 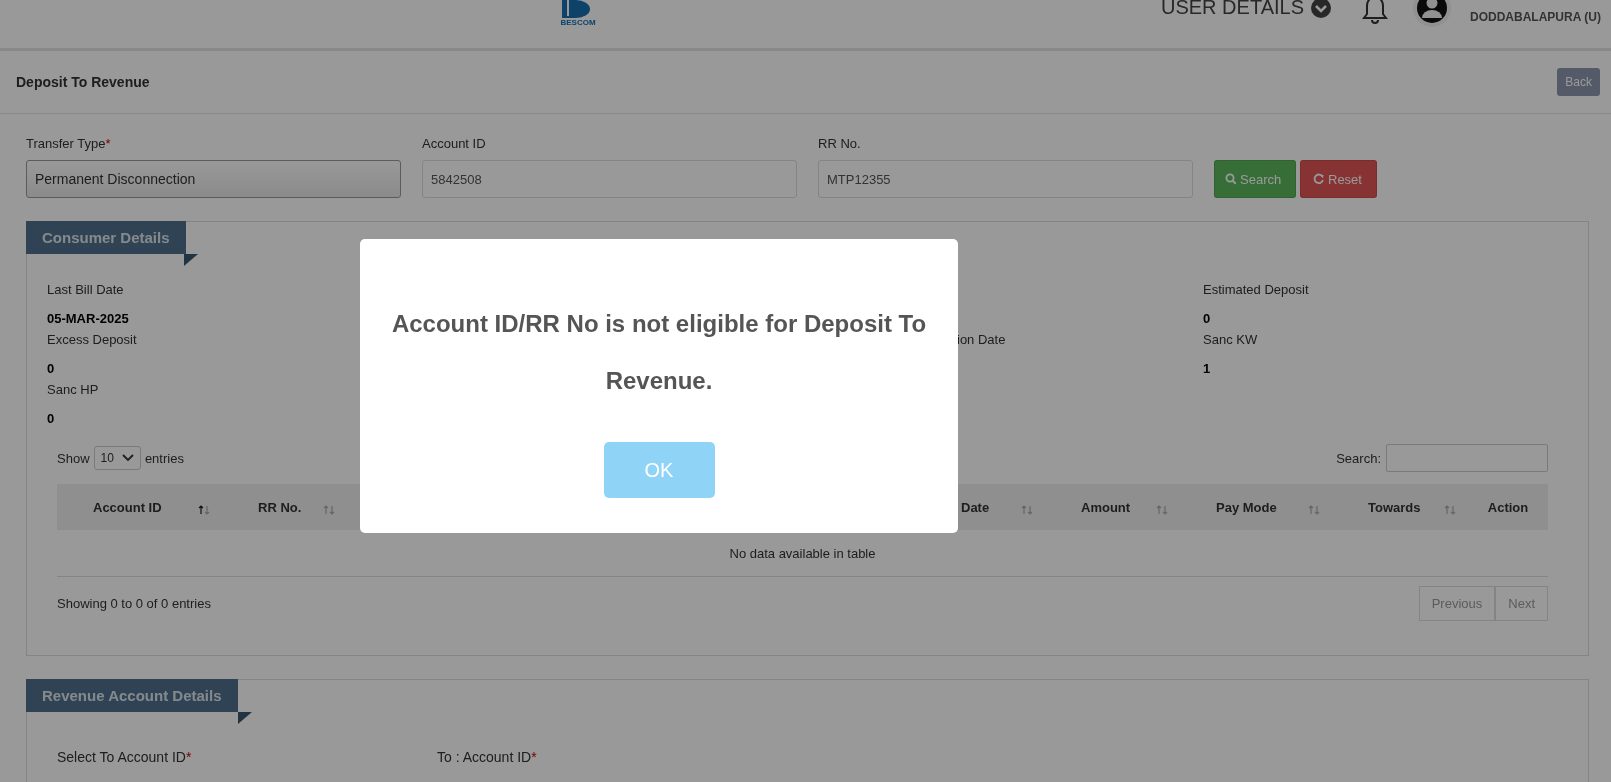 What do you see at coordinates (1231, 340) in the screenshot?
I see `field-label: Sanc KW` at bounding box center [1231, 340].